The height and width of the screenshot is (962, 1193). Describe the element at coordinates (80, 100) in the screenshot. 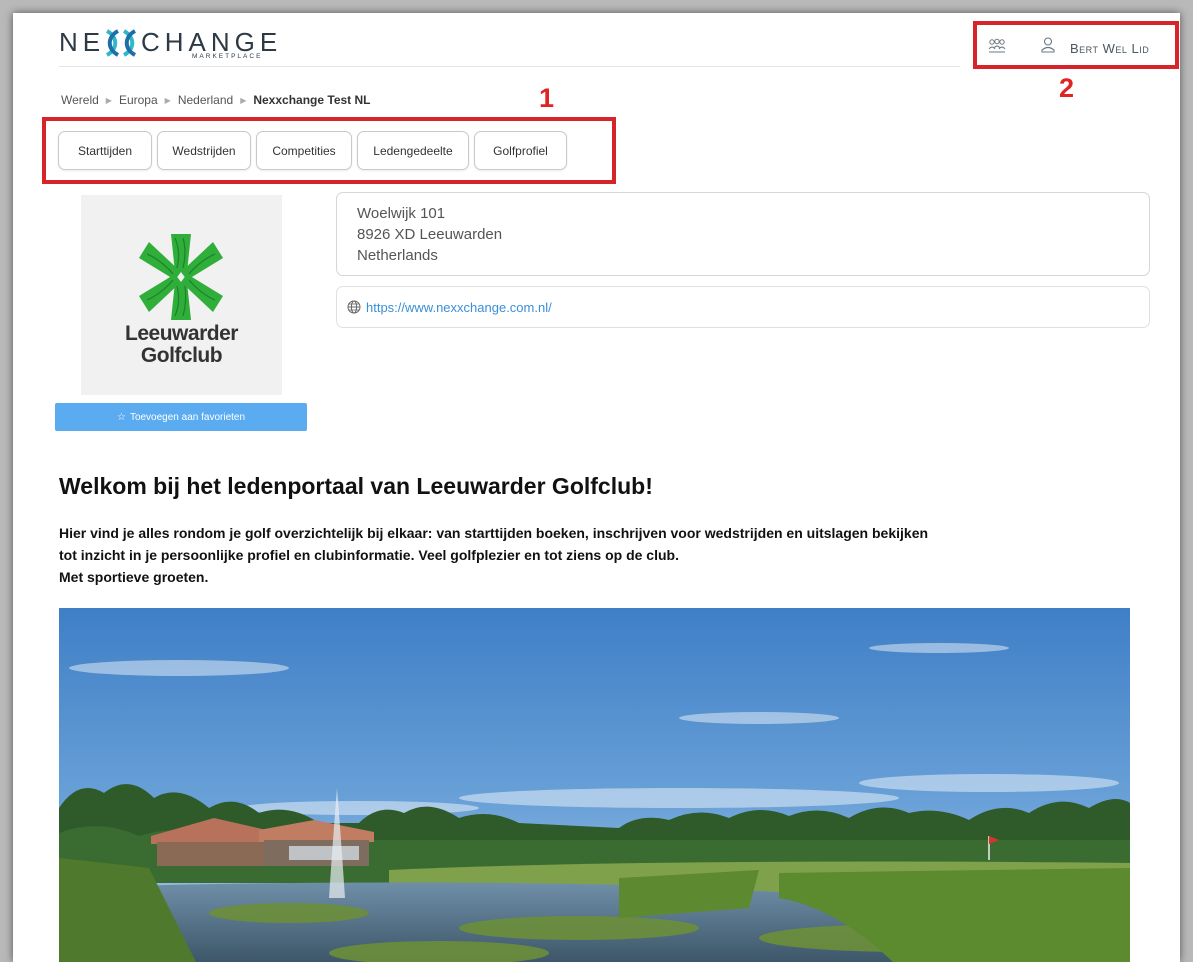

I see `breadcrumb-item-wereld: Wereld` at that location.